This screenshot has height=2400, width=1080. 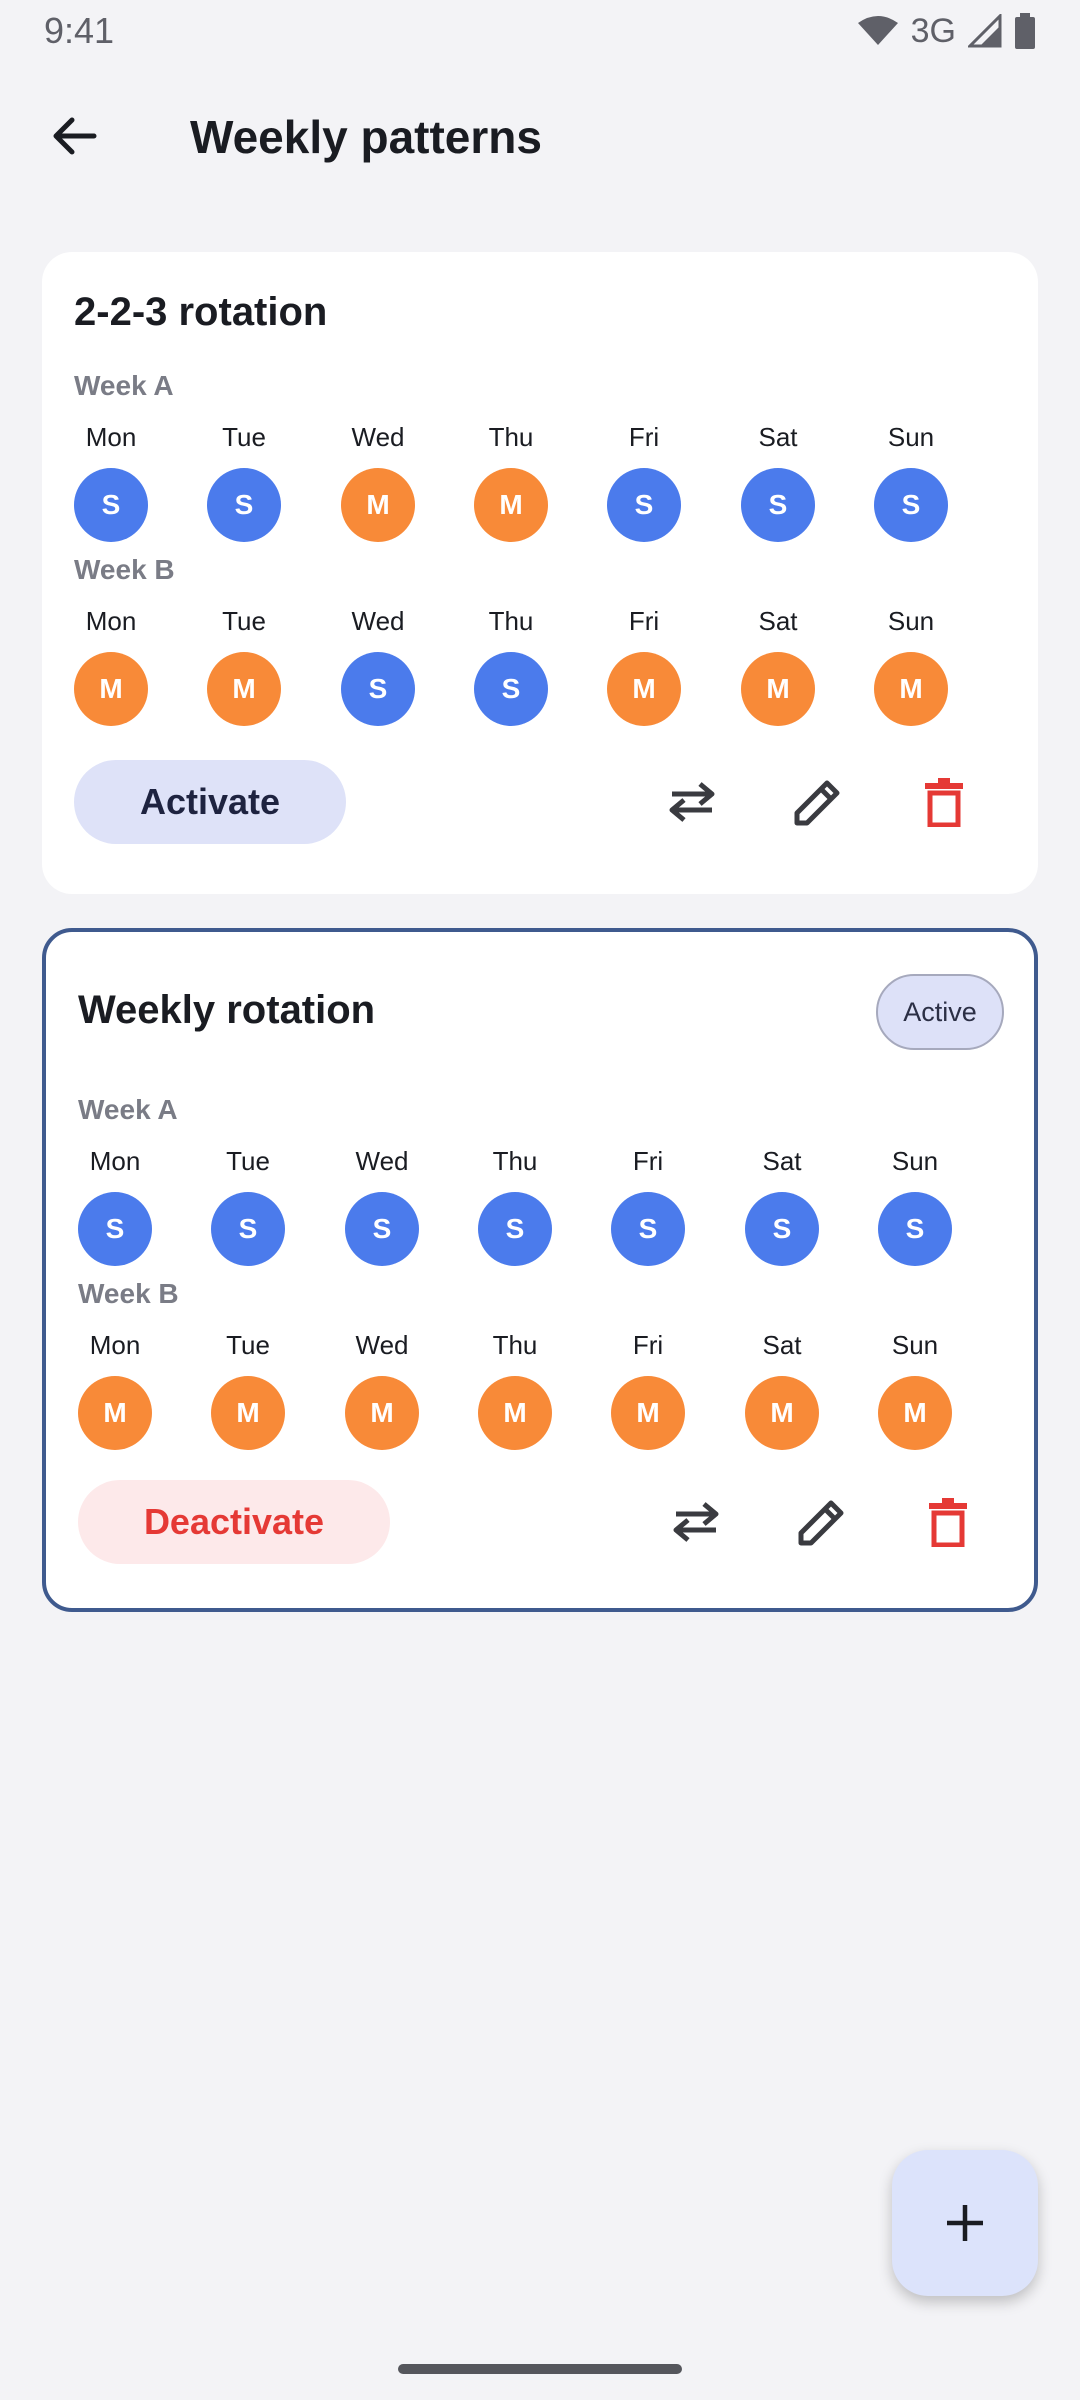 I want to click on activate-button: Activate, so click(x=210, y=802).